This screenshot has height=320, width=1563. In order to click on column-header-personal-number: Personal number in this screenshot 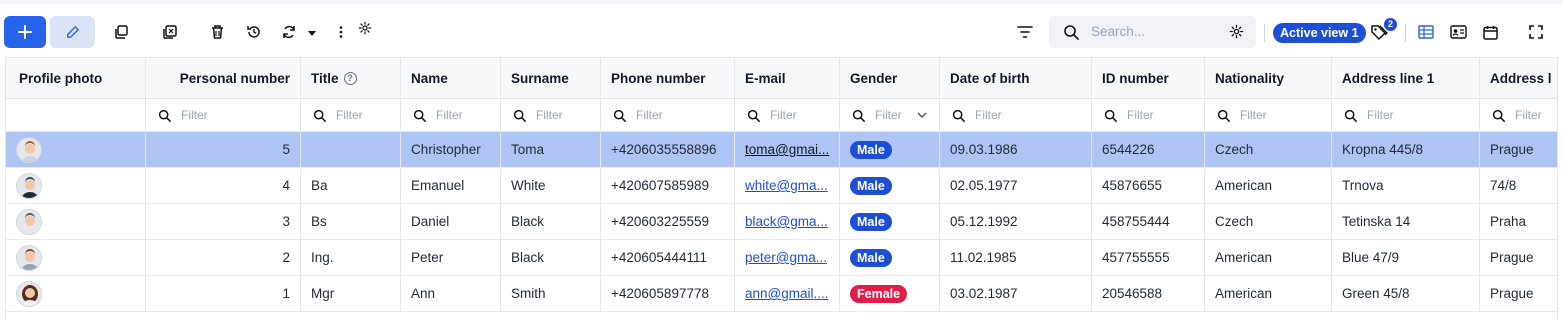, I will do `click(223, 78)`.